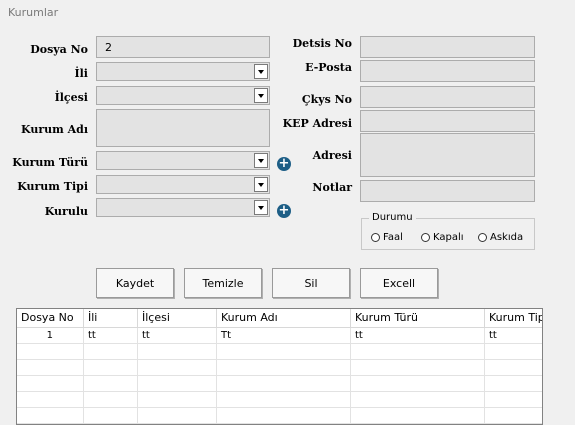  Describe the element at coordinates (317, 123) in the screenshot. I see `kep-adresi-label: KEP Adresi` at that location.